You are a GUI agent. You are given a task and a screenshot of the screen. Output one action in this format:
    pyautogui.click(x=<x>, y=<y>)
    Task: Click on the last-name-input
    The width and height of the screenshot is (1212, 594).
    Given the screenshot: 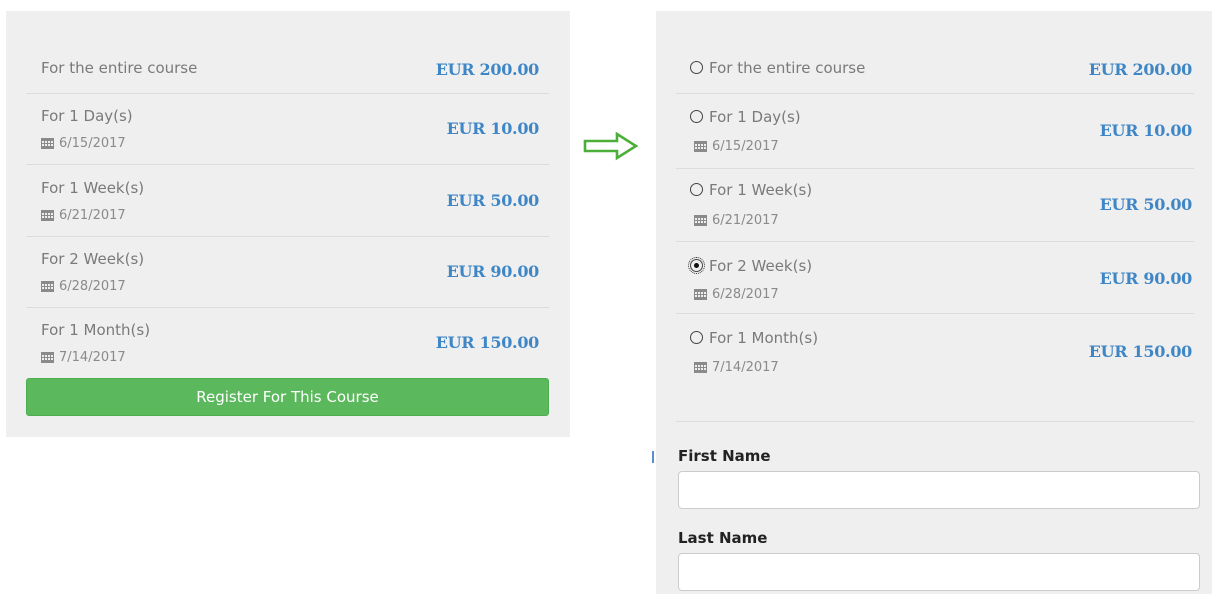 What is the action you would take?
    pyautogui.click(x=939, y=572)
    